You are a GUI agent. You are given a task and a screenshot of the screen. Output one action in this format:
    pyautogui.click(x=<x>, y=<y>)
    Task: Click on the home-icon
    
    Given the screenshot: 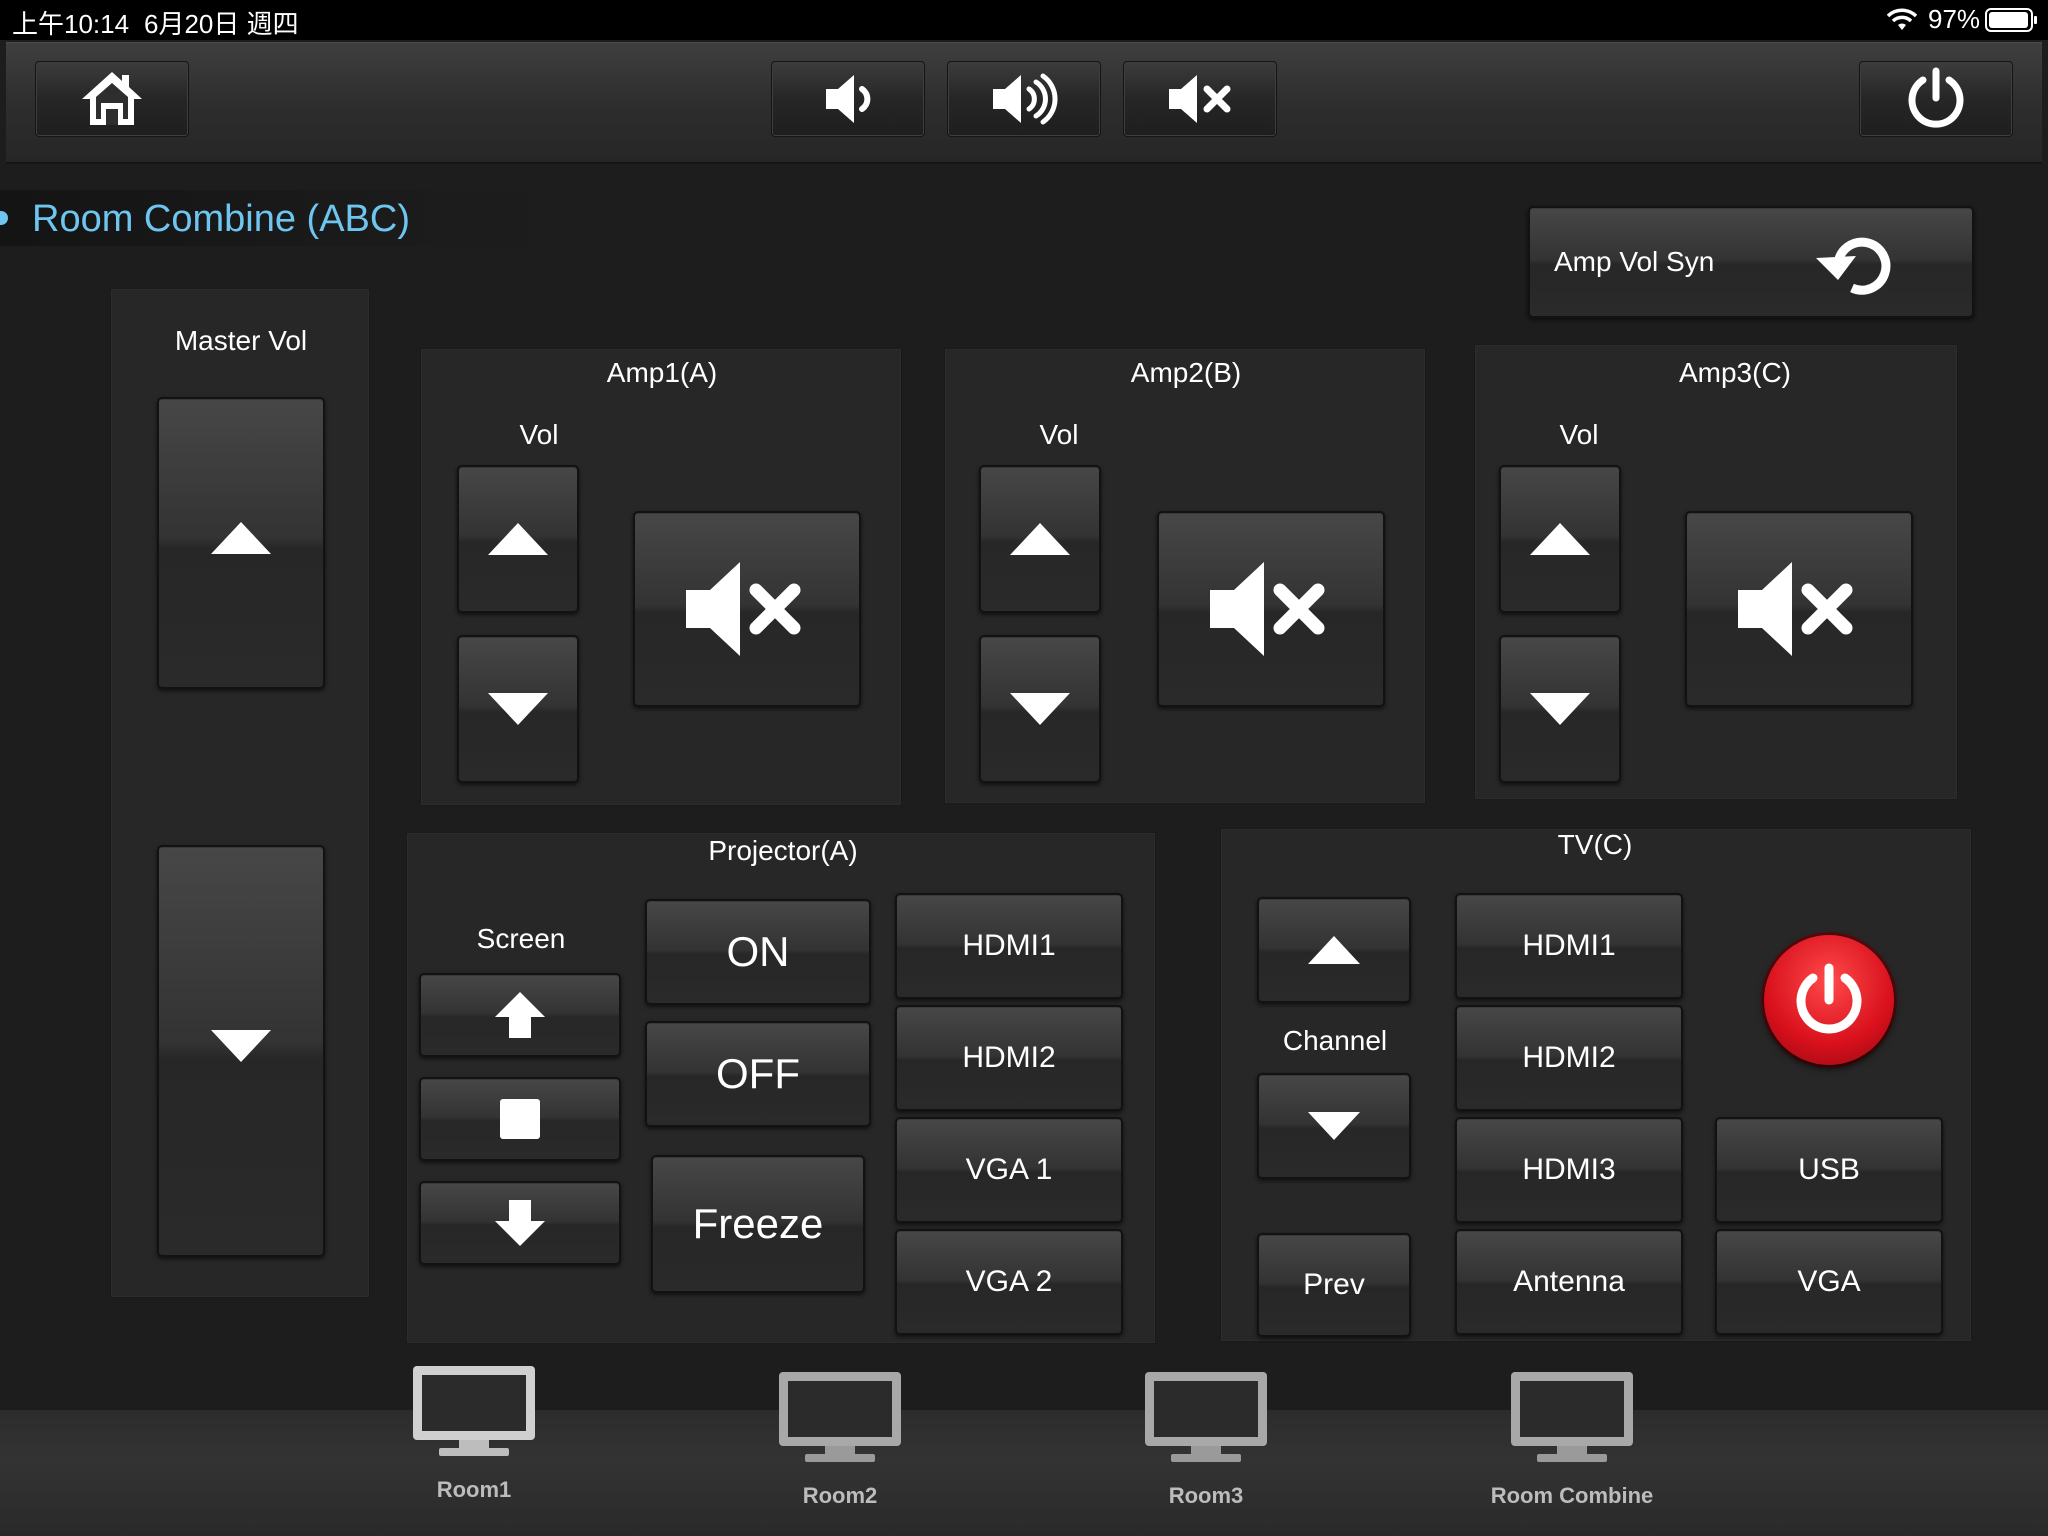 What is the action you would take?
    pyautogui.click(x=112, y=98)
    